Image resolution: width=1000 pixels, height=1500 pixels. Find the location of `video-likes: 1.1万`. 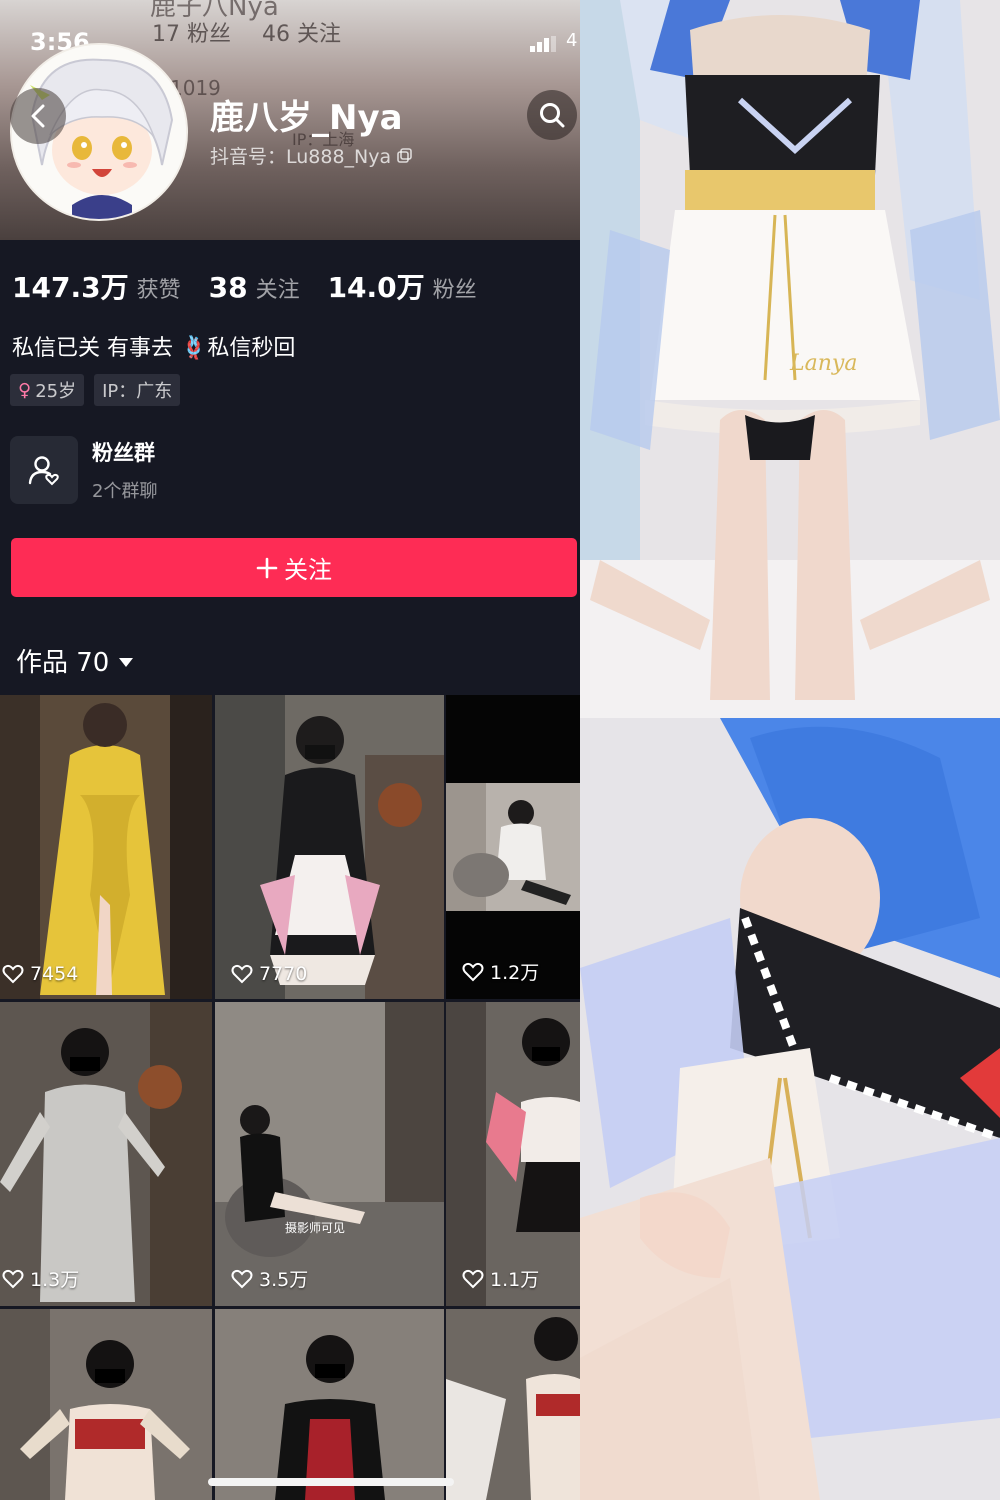

video-likes: 1.1万 is located at coordinates (500, 1278).